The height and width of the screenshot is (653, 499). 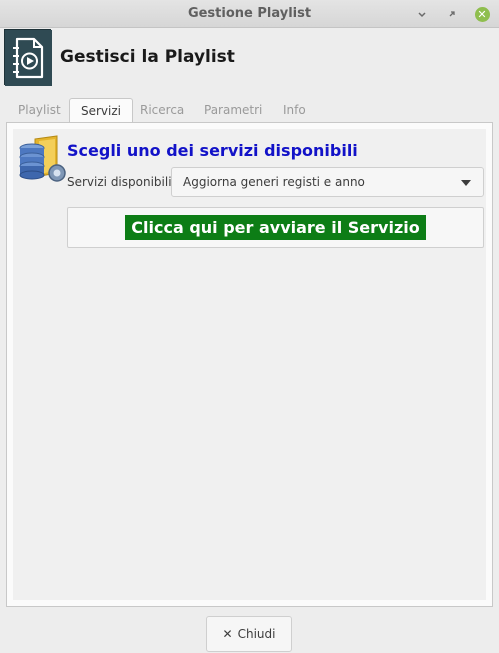 What do you see at coordinates (28, 57) in the screenshot?
I see `playlist-video-icon` at bounding box center [28, 57].